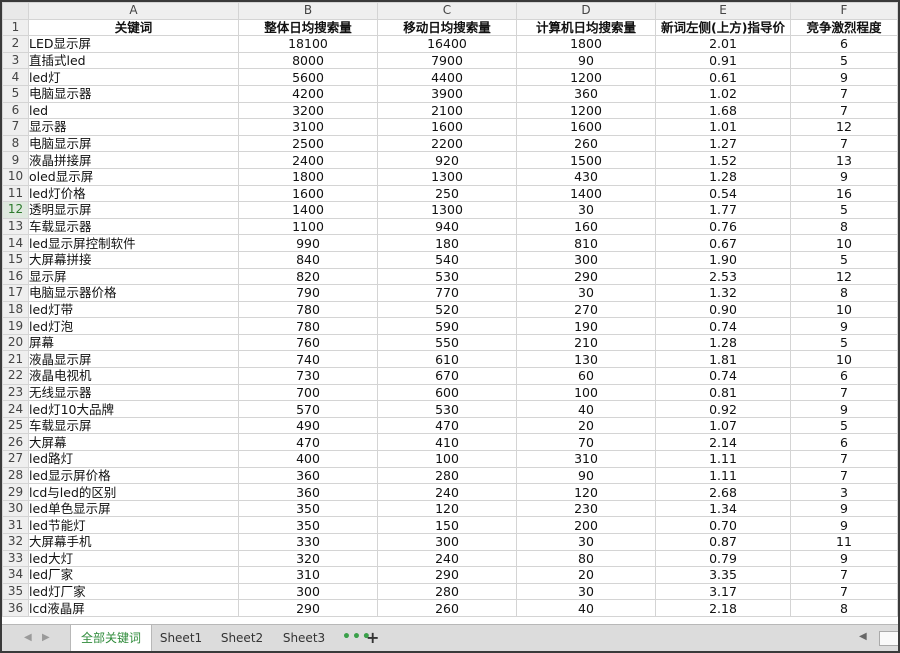 The width and height of the screenshot is (900, 653). Describe the element at coordinates (586, 11) in the screenshot. I see `column-header-d: D` at that location.